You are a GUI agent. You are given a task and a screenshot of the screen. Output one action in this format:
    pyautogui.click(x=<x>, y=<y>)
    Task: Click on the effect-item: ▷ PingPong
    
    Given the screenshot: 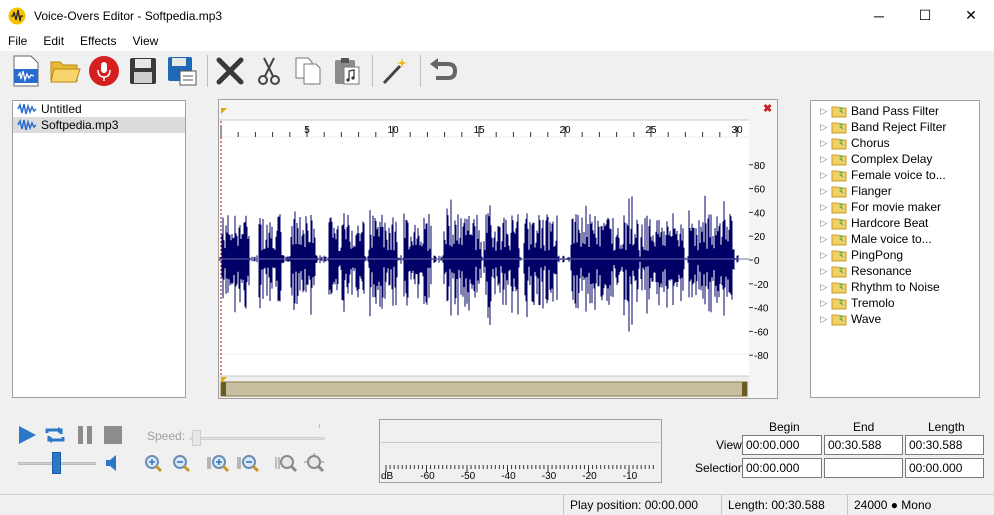 What is the action you would take?
    pyautogui.click(x=895, y=255)
    